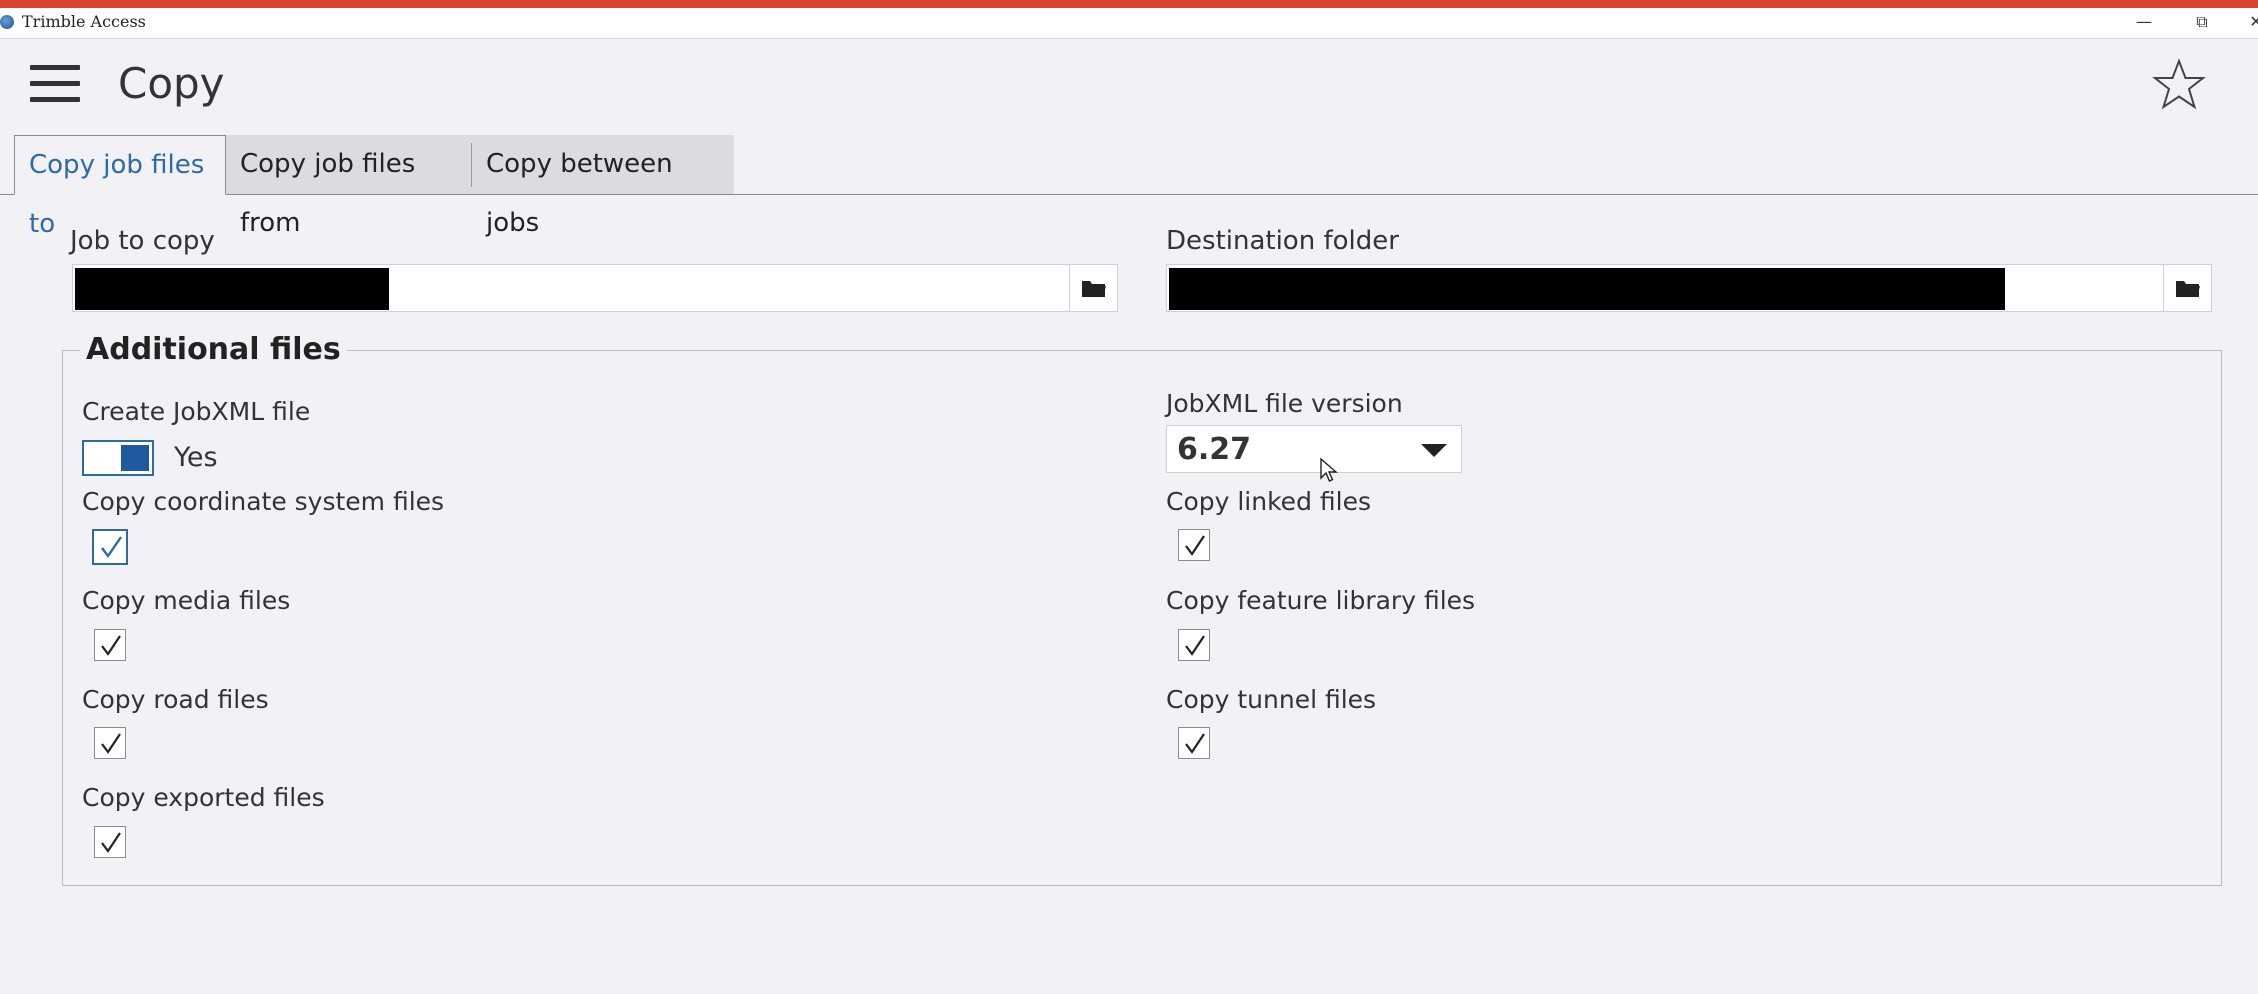  What do you see at coordinates (110, 842) in the screenshot?
I see `copy-exported-files-checkbox` at bounding box center [110, 842].